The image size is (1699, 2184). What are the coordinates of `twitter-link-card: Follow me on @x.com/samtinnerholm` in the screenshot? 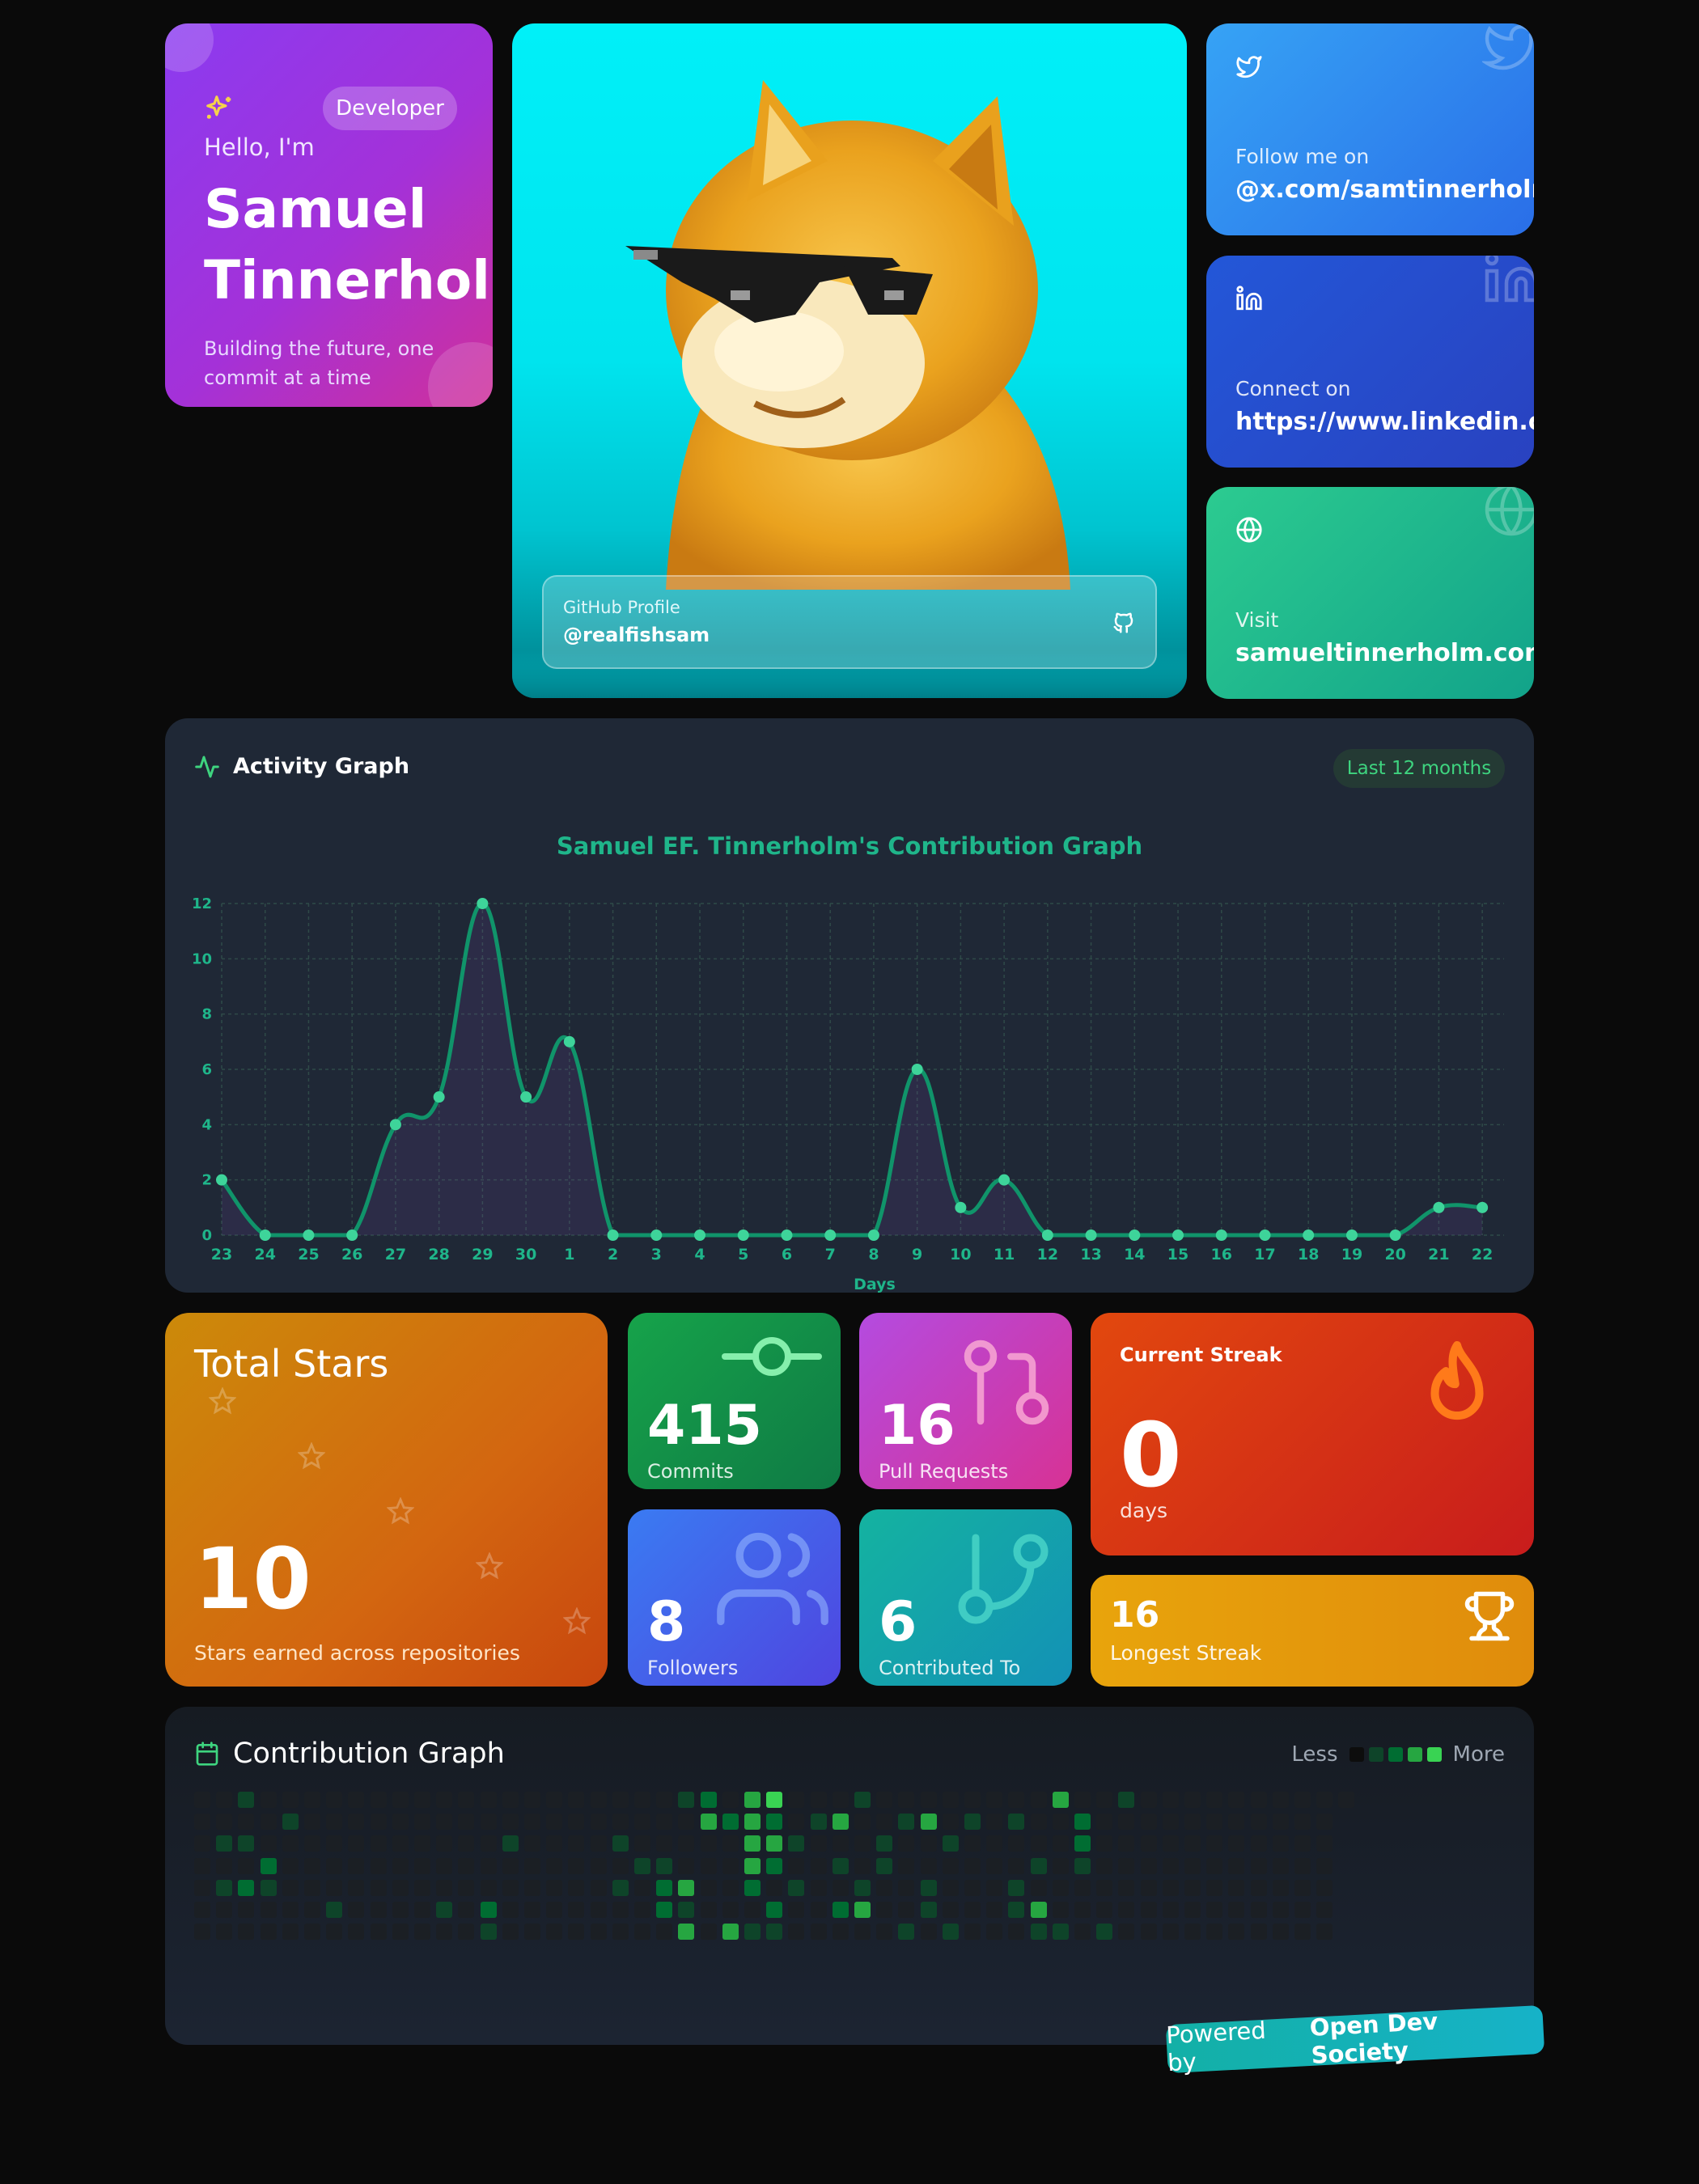 It's located at (1370, 129).